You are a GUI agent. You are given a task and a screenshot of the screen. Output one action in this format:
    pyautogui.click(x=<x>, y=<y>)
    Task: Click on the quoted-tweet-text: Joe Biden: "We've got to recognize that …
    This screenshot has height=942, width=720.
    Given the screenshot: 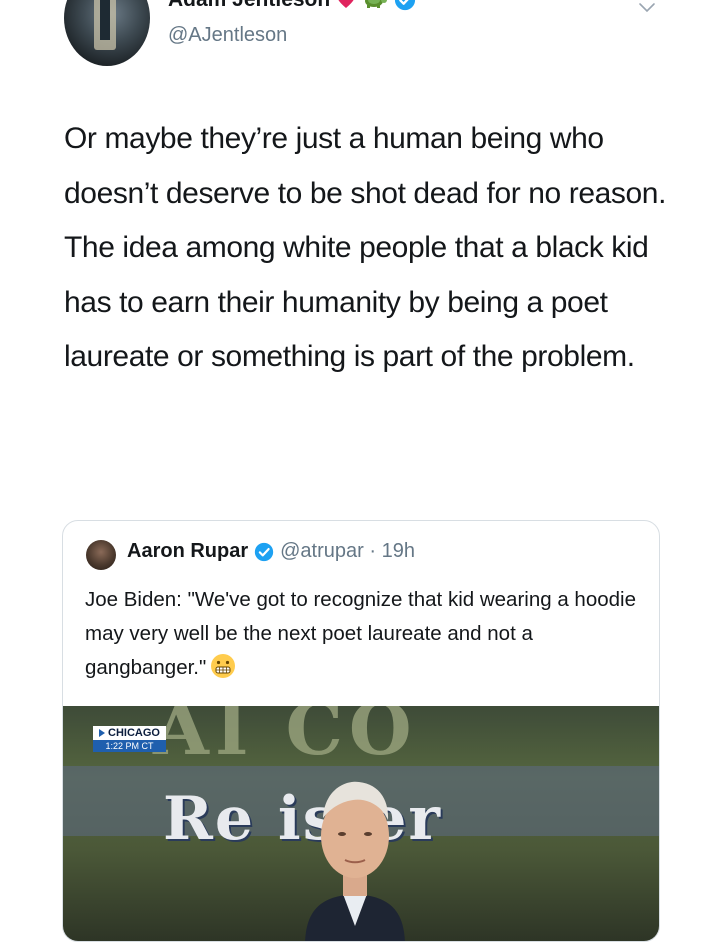 What is the action you would take?
    pyautogui.click(x=365, y=634)
    